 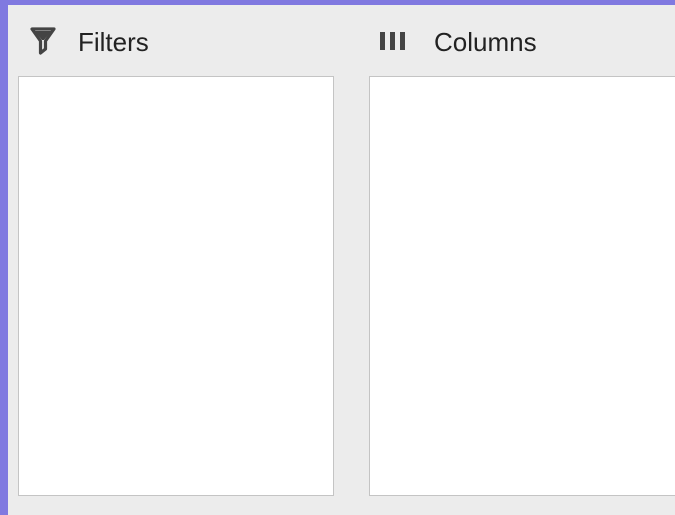 I want to click on columns-icon, so click(x=394, y=42).